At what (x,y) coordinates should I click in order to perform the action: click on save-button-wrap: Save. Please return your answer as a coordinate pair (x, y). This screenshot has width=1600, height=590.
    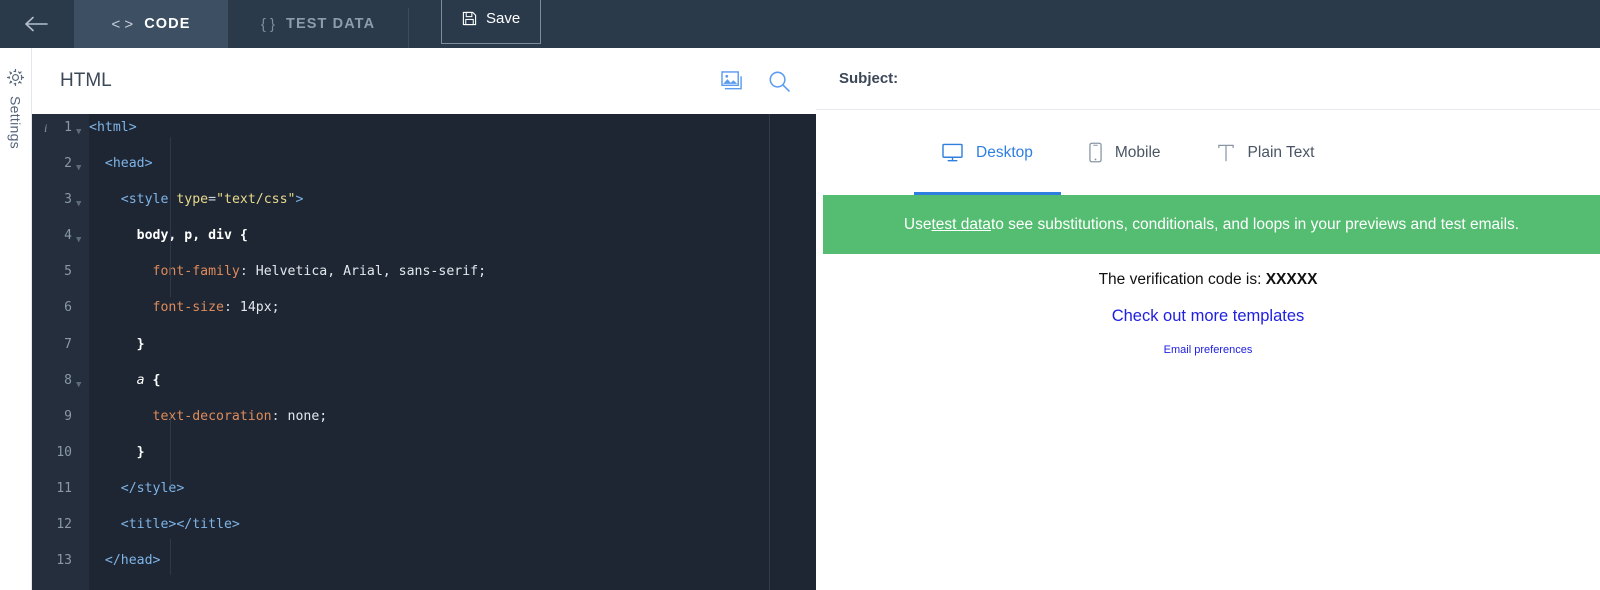
    Looking at the image, I should click on (475, 24).